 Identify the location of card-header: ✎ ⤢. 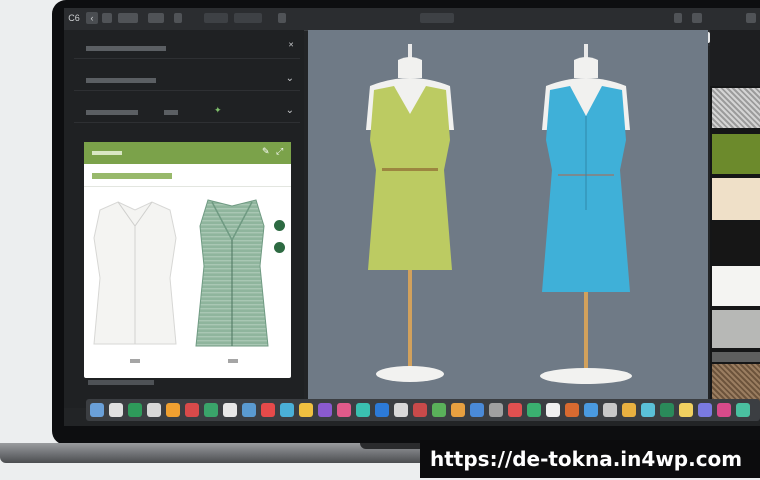
(187, 153).